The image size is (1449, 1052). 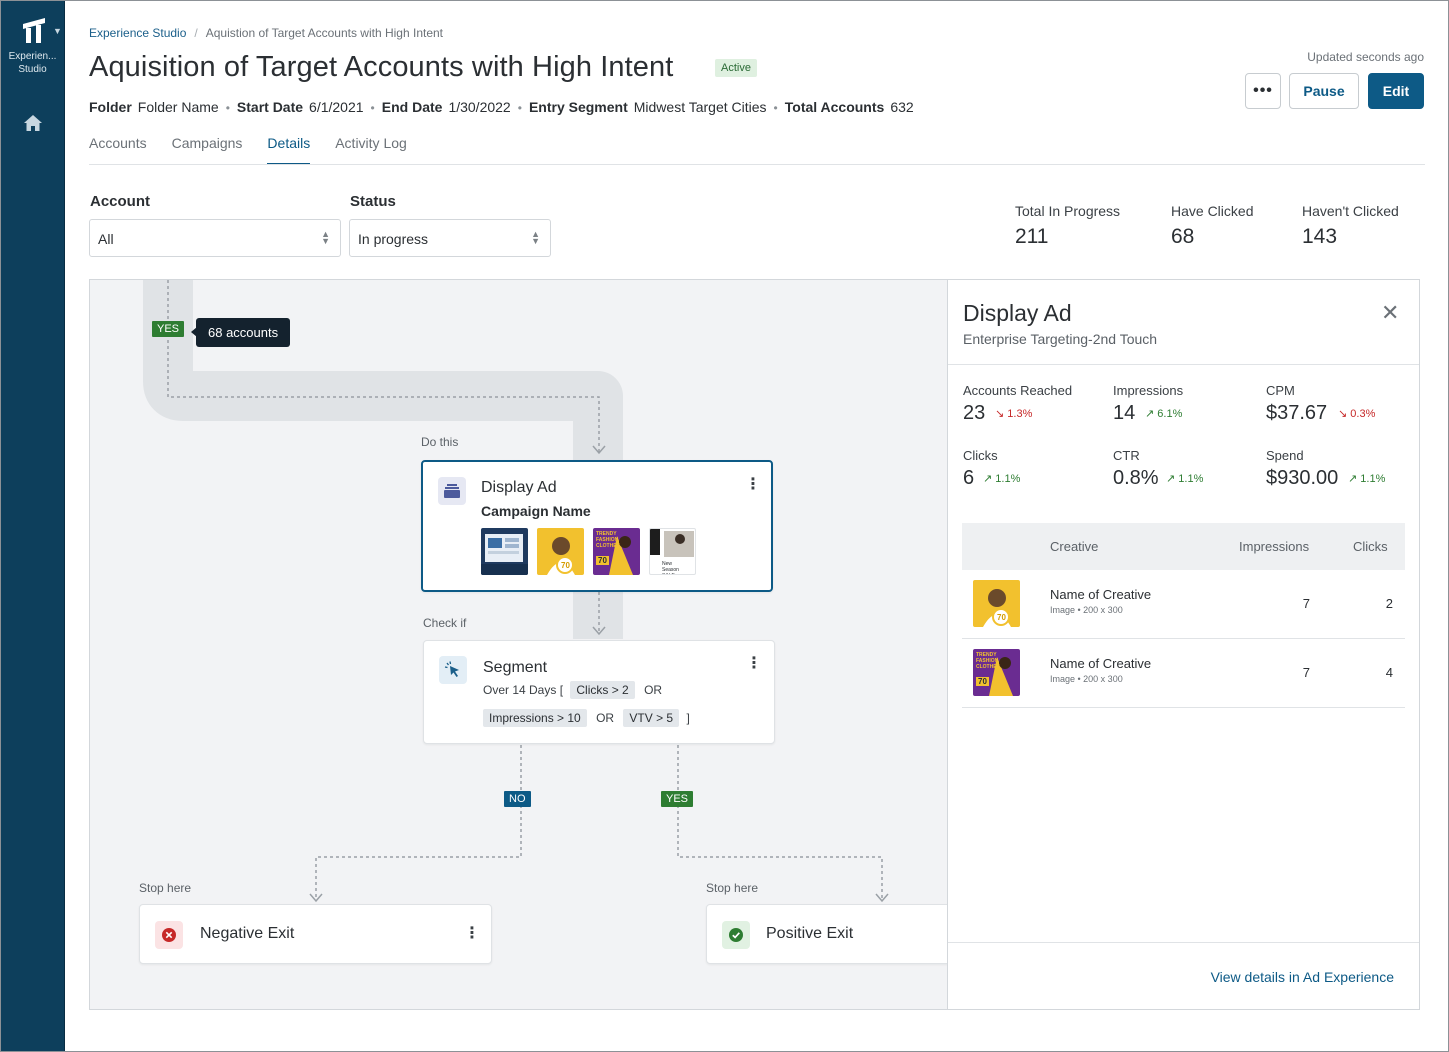 I want to click on meta-total-accounts-value: 632, so click(x=902, y=107).